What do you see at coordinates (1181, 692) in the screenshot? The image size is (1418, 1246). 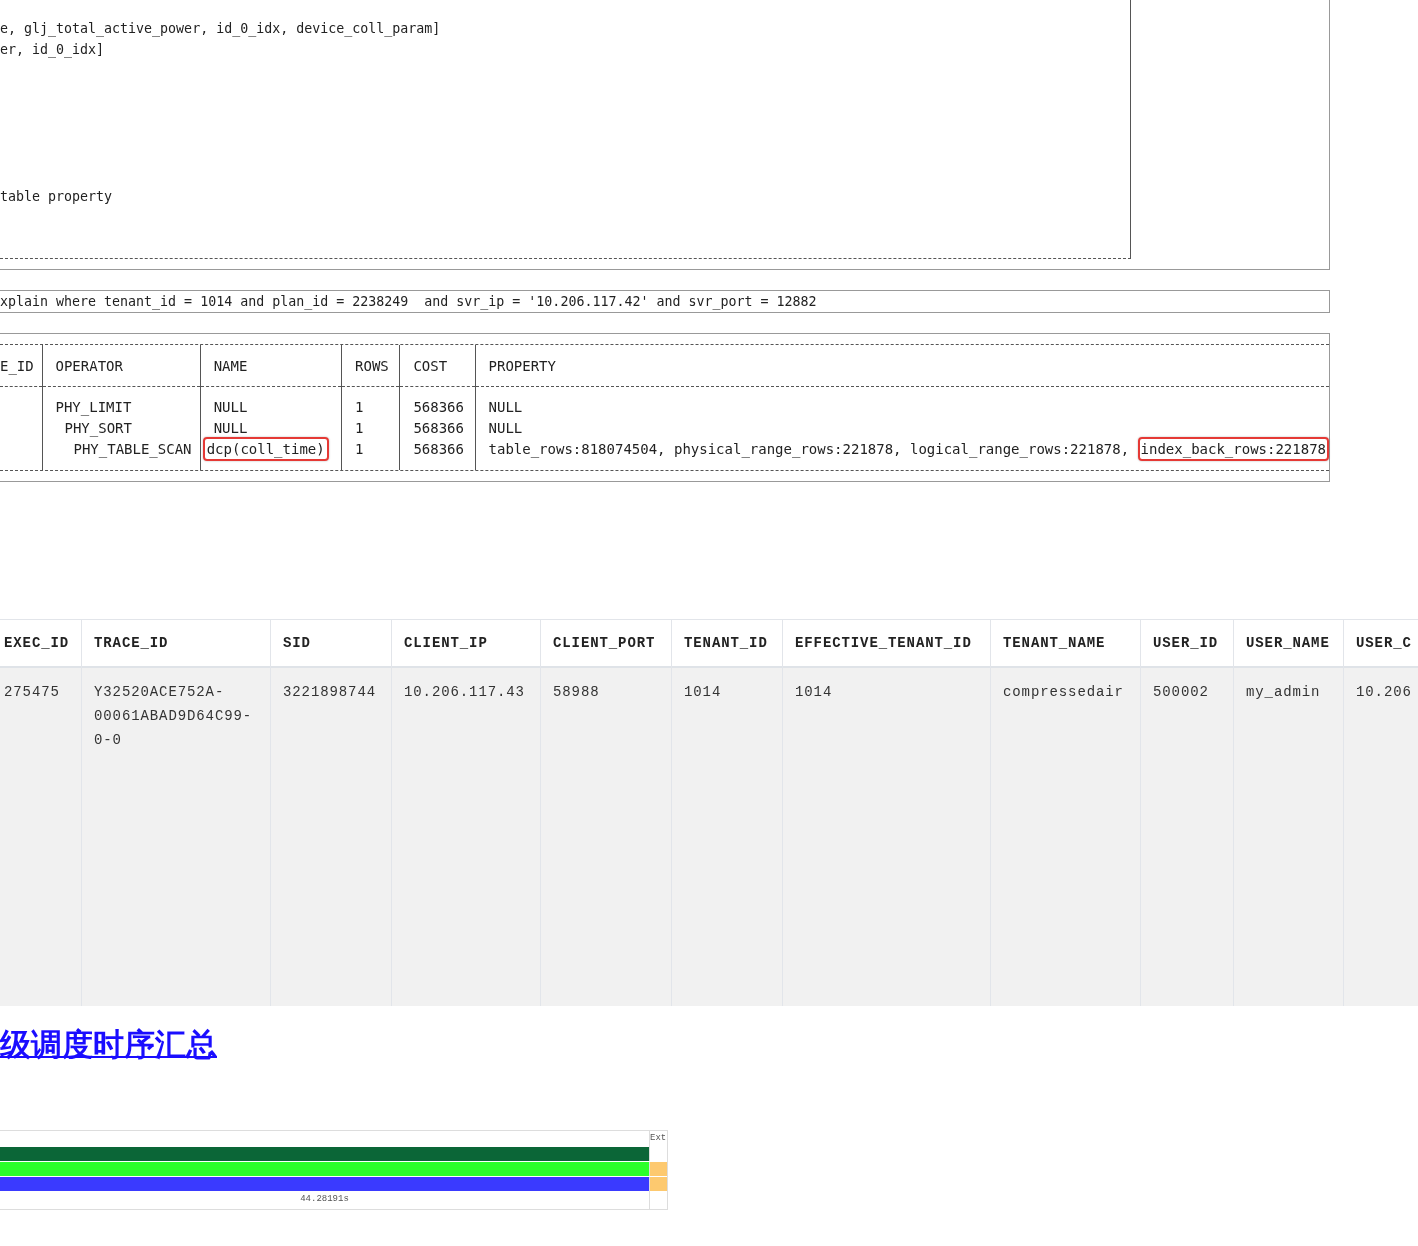 I see `table-cell: 500002` at bounding box center [1181, 692].